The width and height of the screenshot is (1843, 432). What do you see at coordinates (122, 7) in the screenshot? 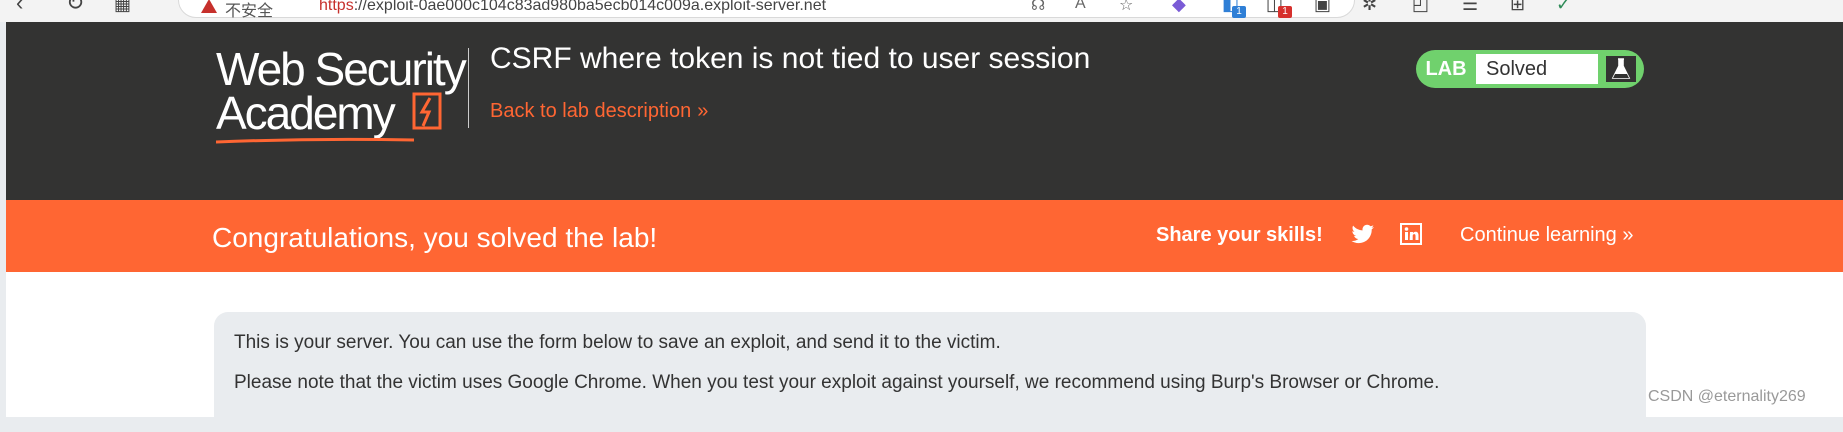
I see `apps-grid-icon: ▦` at bounding box center [122, 7].